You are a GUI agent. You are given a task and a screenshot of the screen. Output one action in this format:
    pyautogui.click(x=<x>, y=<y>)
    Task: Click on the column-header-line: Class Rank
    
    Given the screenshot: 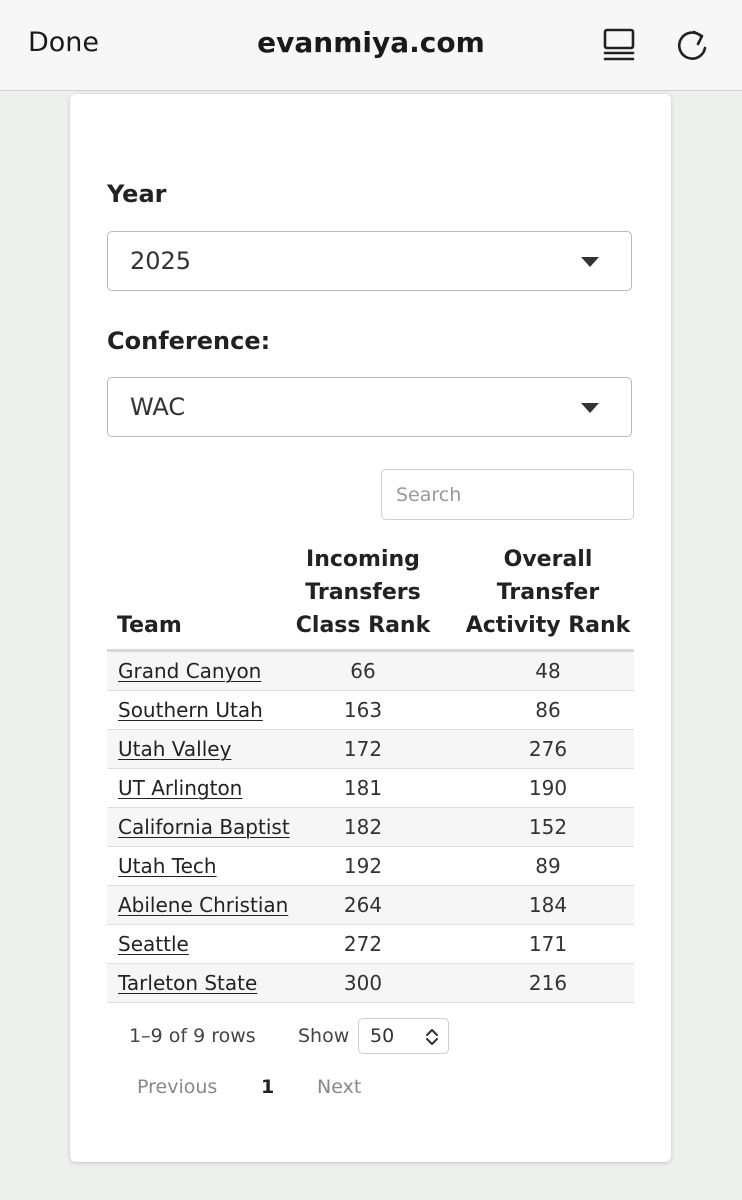 What is the action you would take?
    pyautogui.click(x=363, y=625)
    